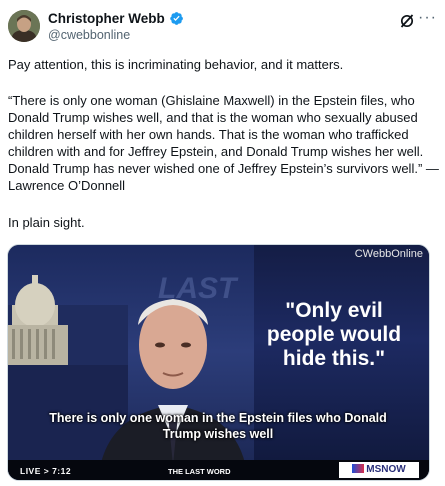 The height and width of the screenshot is (486, 445). Describe the element at coordinates (173, 389) in the screenshot. I see `presenter-image` at that location.